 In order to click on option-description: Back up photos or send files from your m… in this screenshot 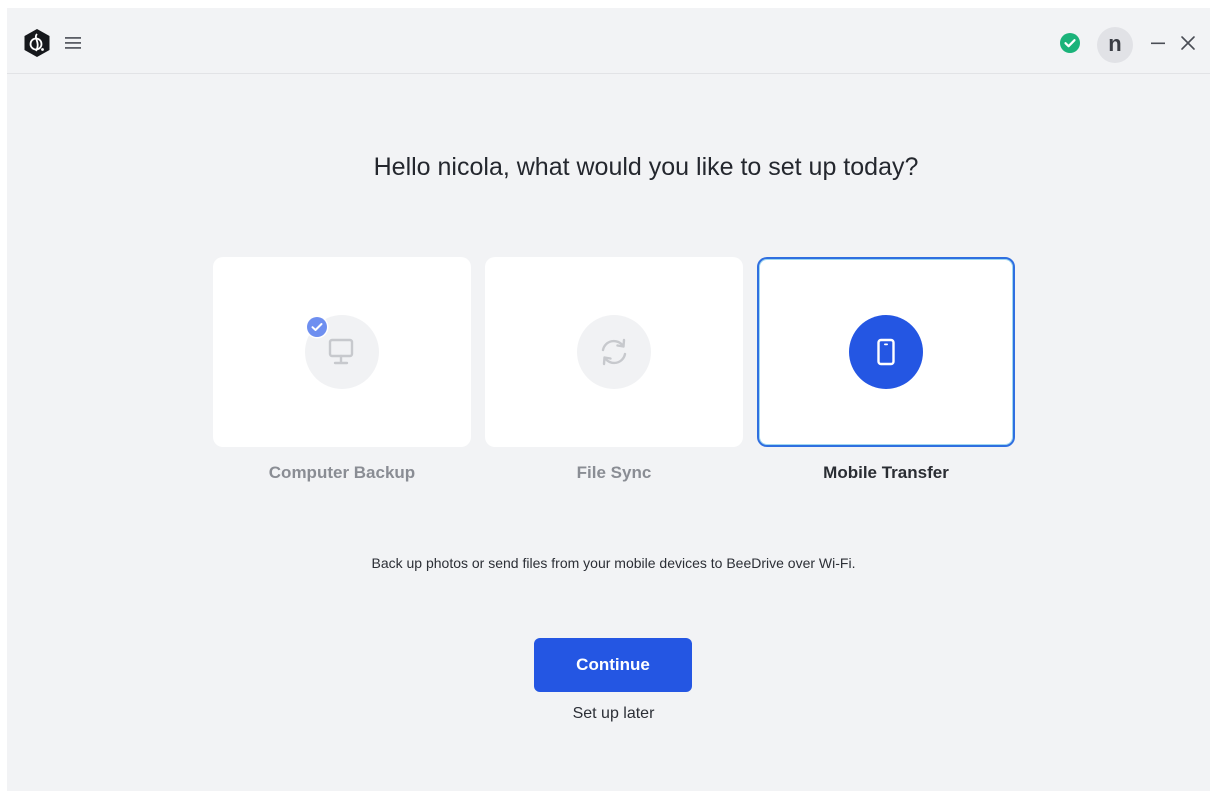, I will do `click(613, 563)`.